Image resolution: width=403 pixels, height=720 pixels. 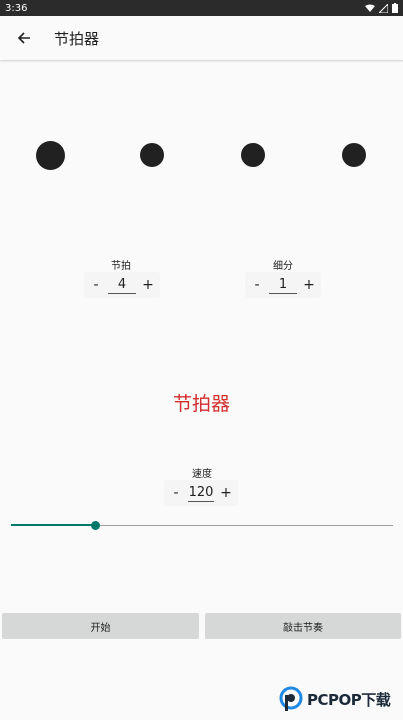 I want to click on pcpop-logo-icon, so click(x=291, y=698).